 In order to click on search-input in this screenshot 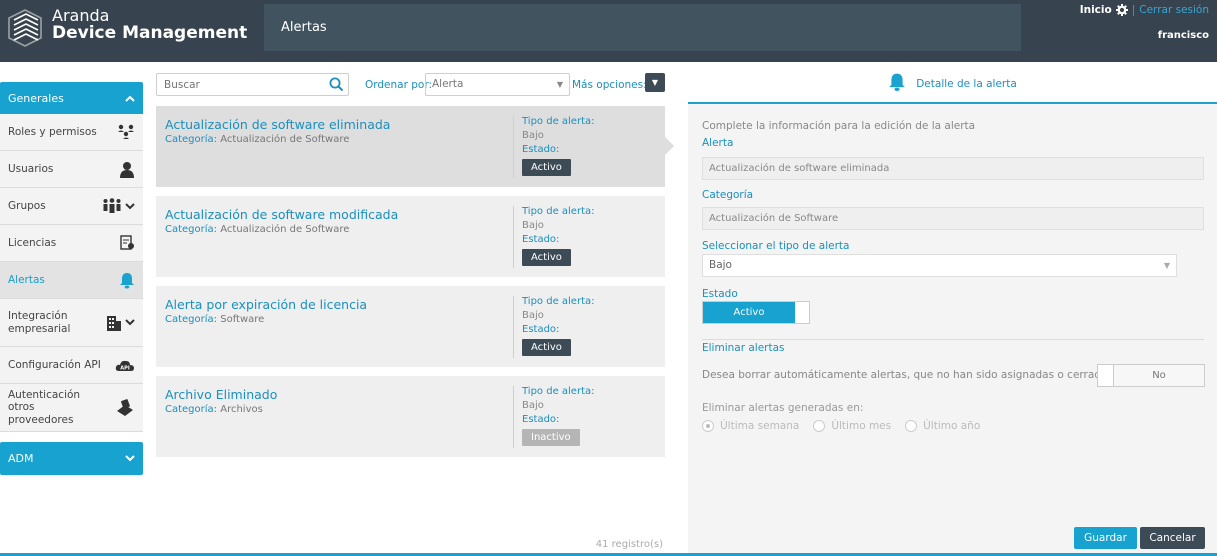, I will do `click(239, 84)`.